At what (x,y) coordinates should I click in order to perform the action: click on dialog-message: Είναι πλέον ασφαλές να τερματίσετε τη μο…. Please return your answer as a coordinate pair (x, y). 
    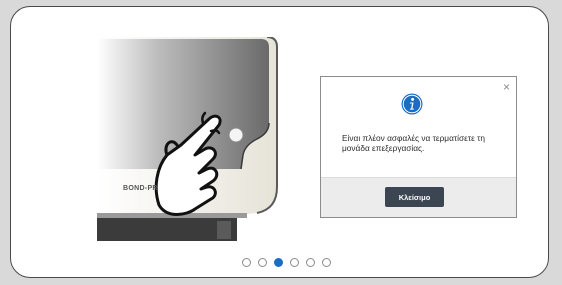
    Looking at the image, I should click on (413, 143).